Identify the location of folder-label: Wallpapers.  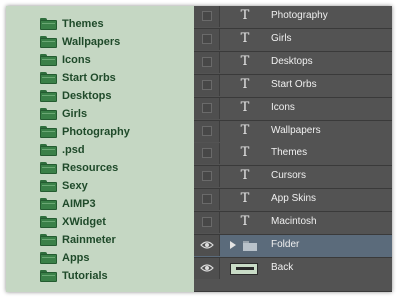
(91, 42).